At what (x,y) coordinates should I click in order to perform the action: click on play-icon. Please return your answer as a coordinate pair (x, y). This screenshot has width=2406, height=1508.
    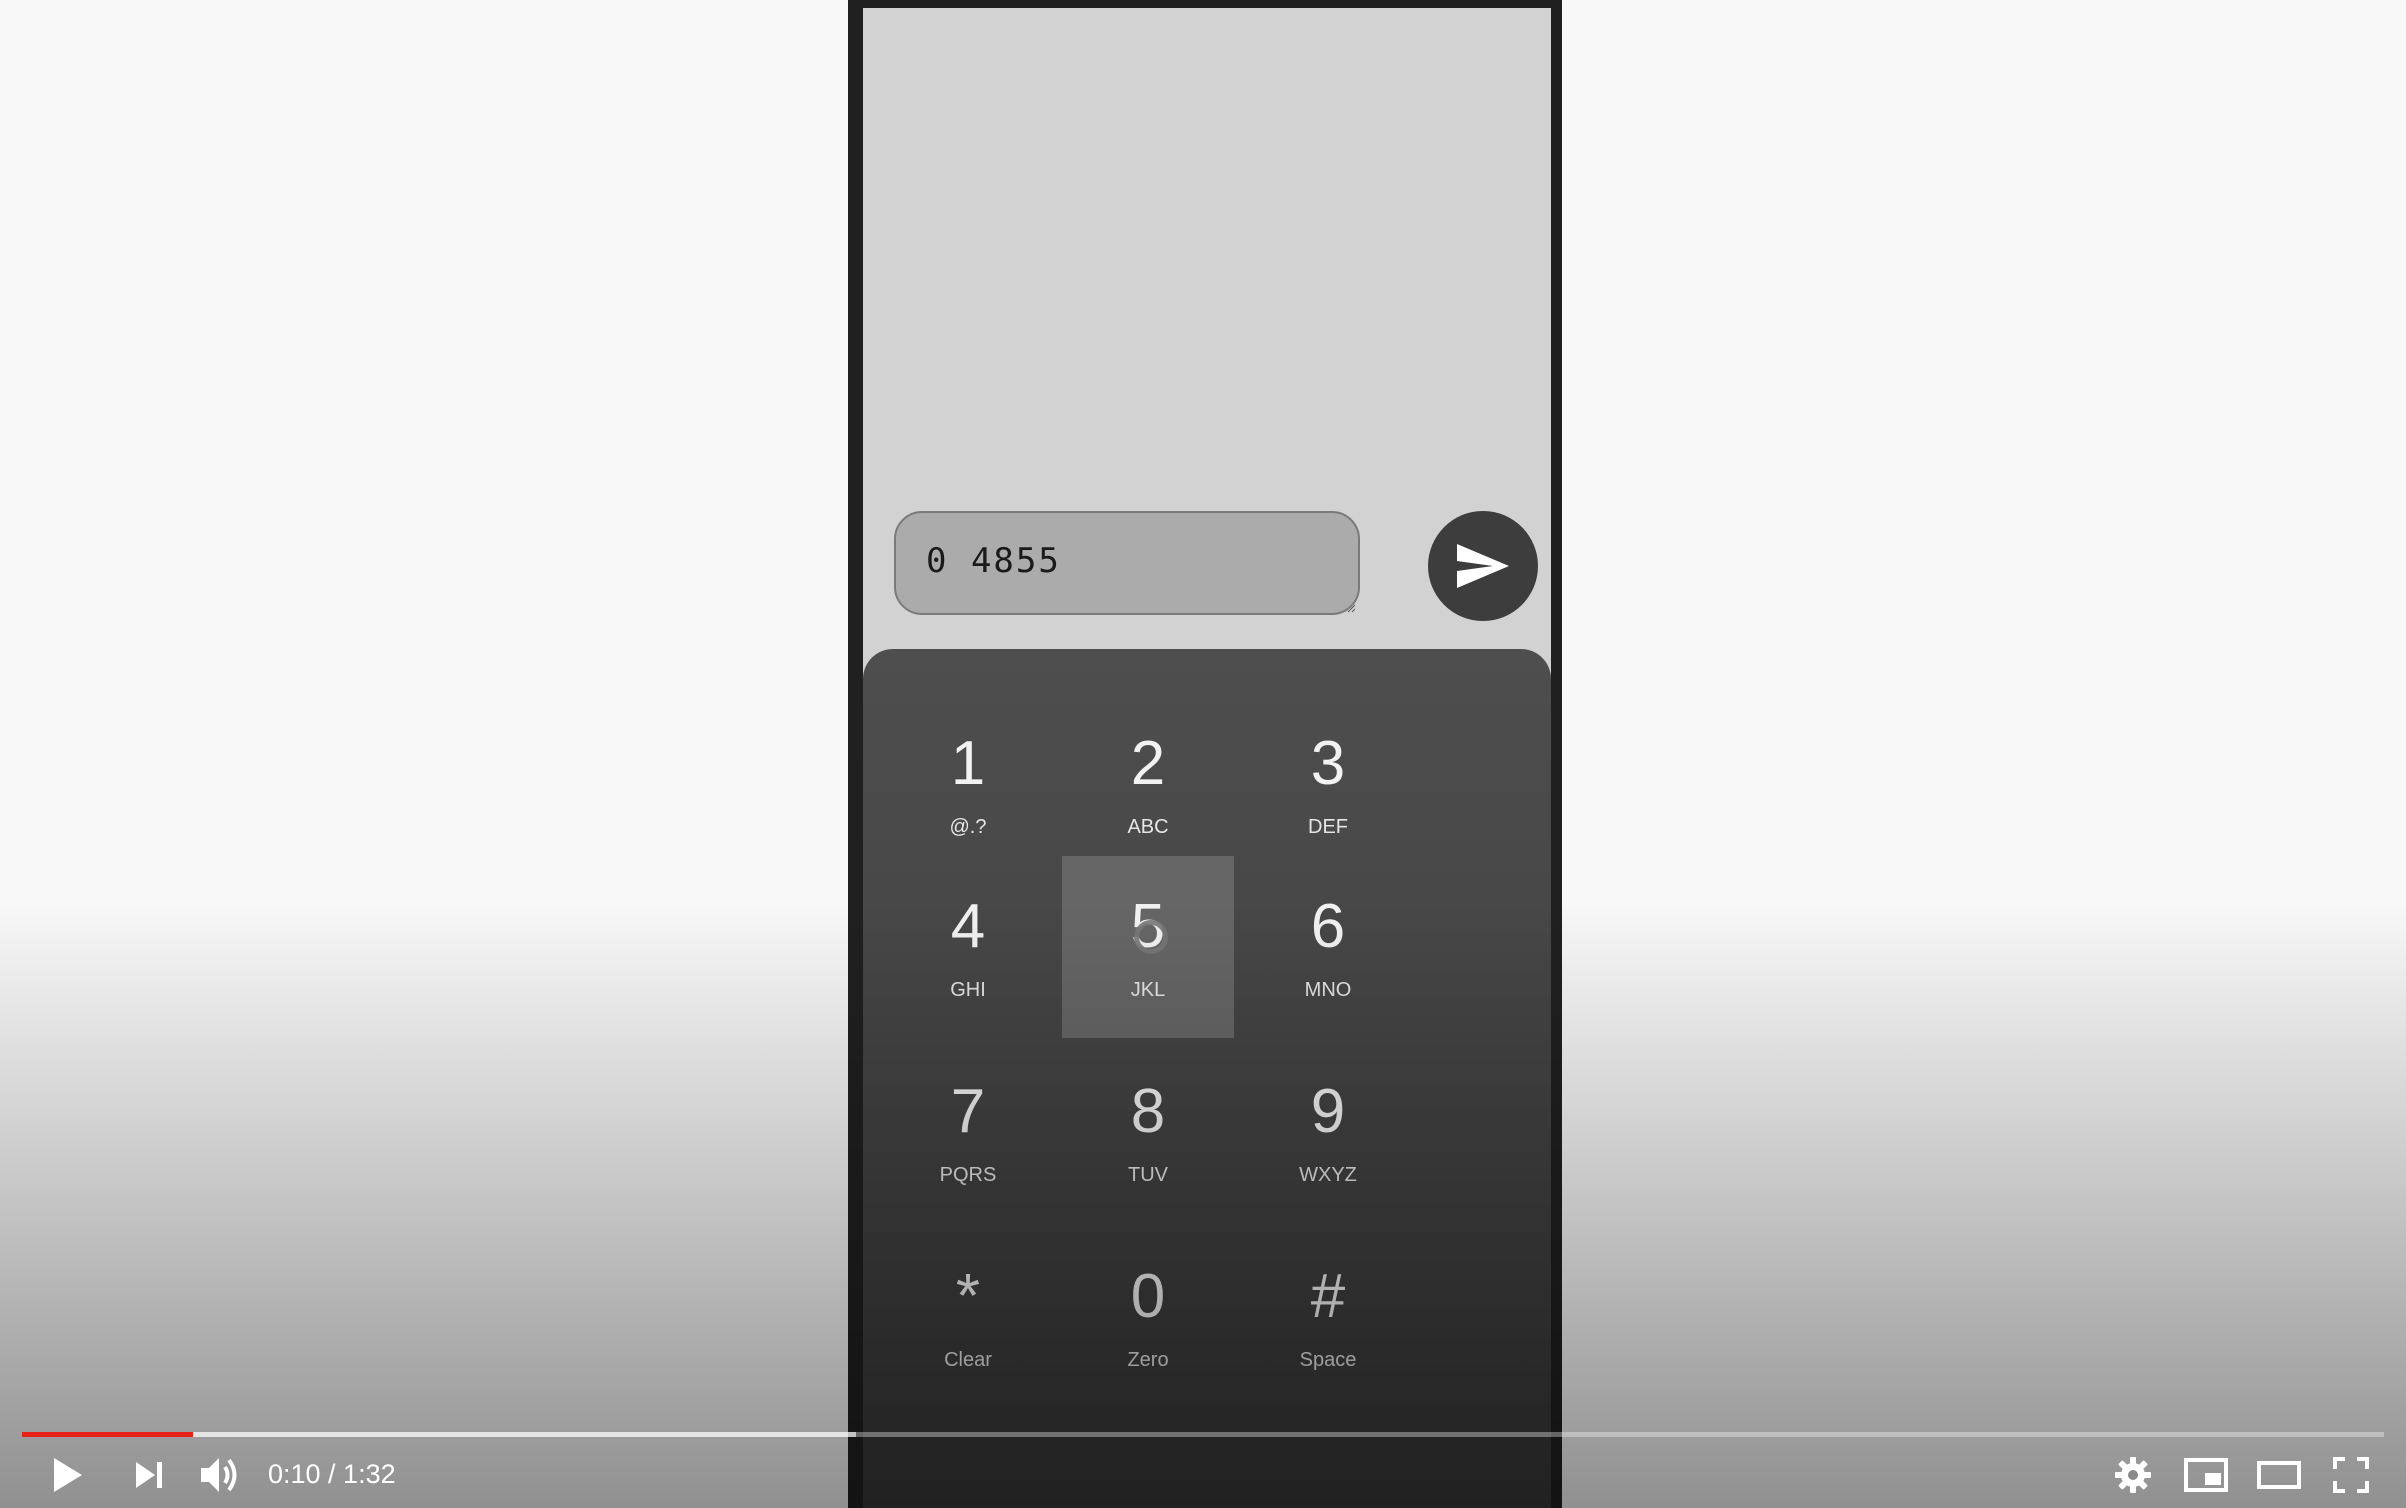
    Looking at the image, I should click on (68, 1475).